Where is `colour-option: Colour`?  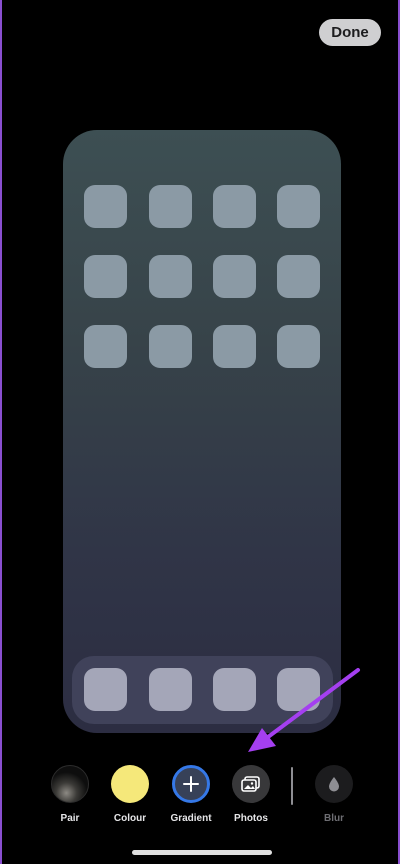
colour-option: Colour is located at coordinates (130, 794).